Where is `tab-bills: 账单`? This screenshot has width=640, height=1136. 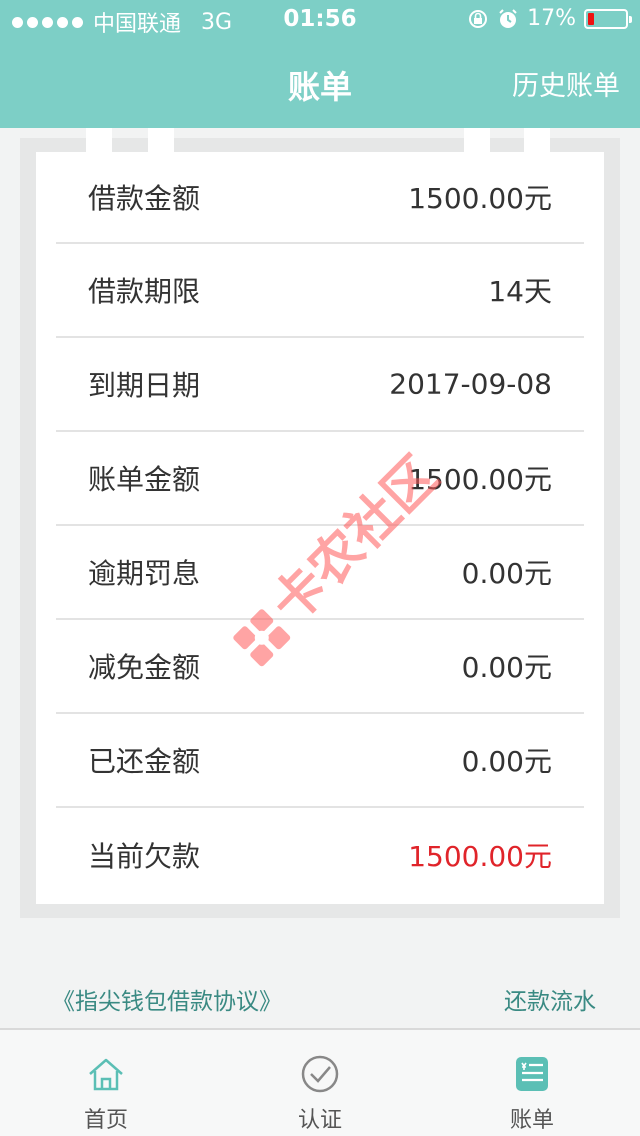 tab-bills: 账单 is located at coordinates (532, 1083).